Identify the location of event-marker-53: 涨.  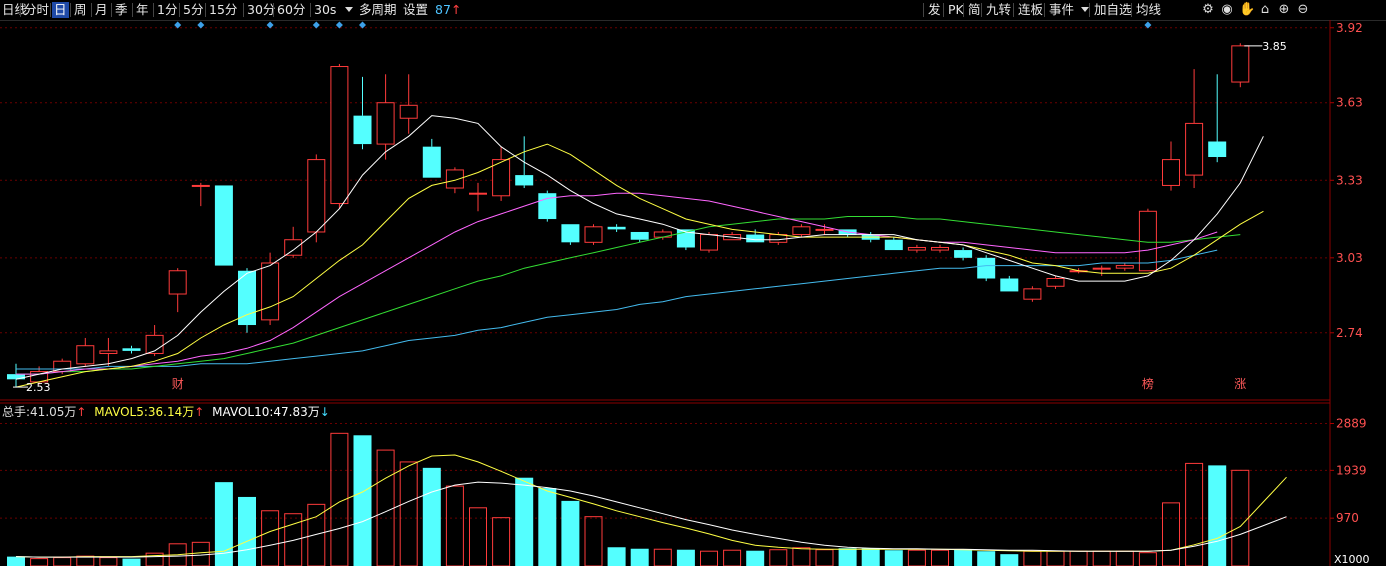
(1240, 383).